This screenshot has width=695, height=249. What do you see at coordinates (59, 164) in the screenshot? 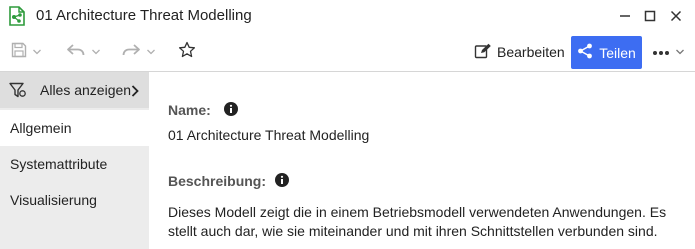
I see `sidebar-item-label: Systemattribute` at bounding box center [59, 164].